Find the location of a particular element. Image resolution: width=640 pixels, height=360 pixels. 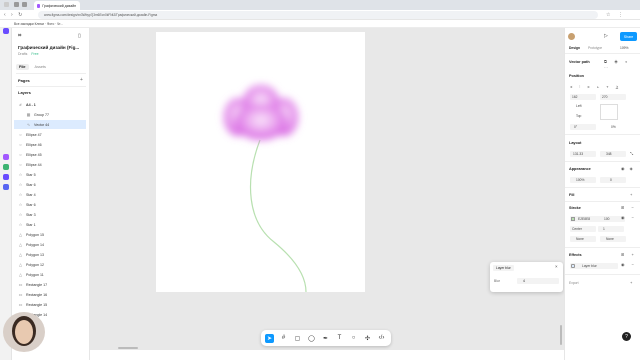

flower-group is located at coordinates (261, 112).